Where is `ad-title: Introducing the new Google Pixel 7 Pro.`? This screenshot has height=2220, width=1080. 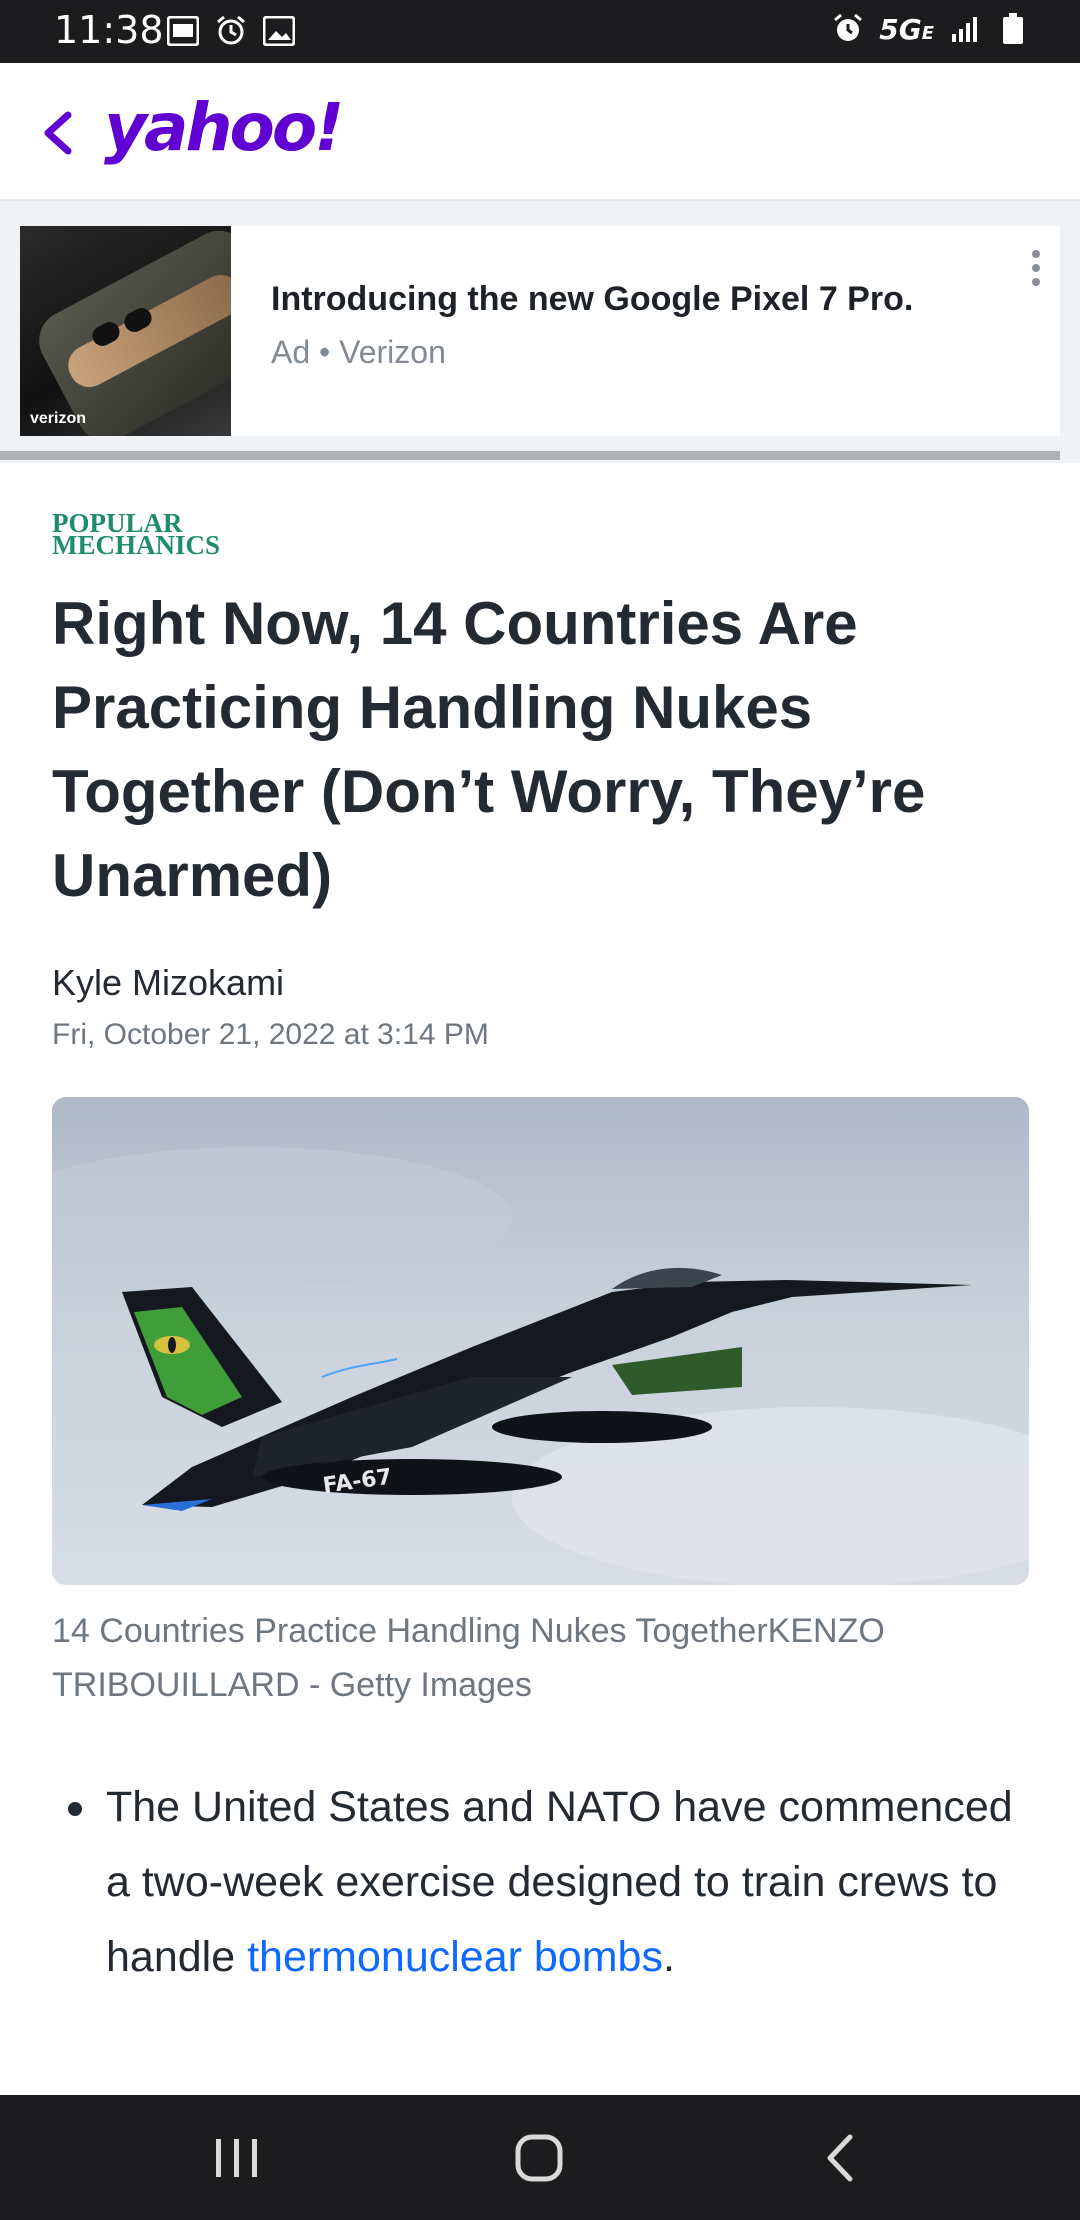 ad-title: Introducing the new Google Pixel 7 Pro. is located at coordinates (592, 299).